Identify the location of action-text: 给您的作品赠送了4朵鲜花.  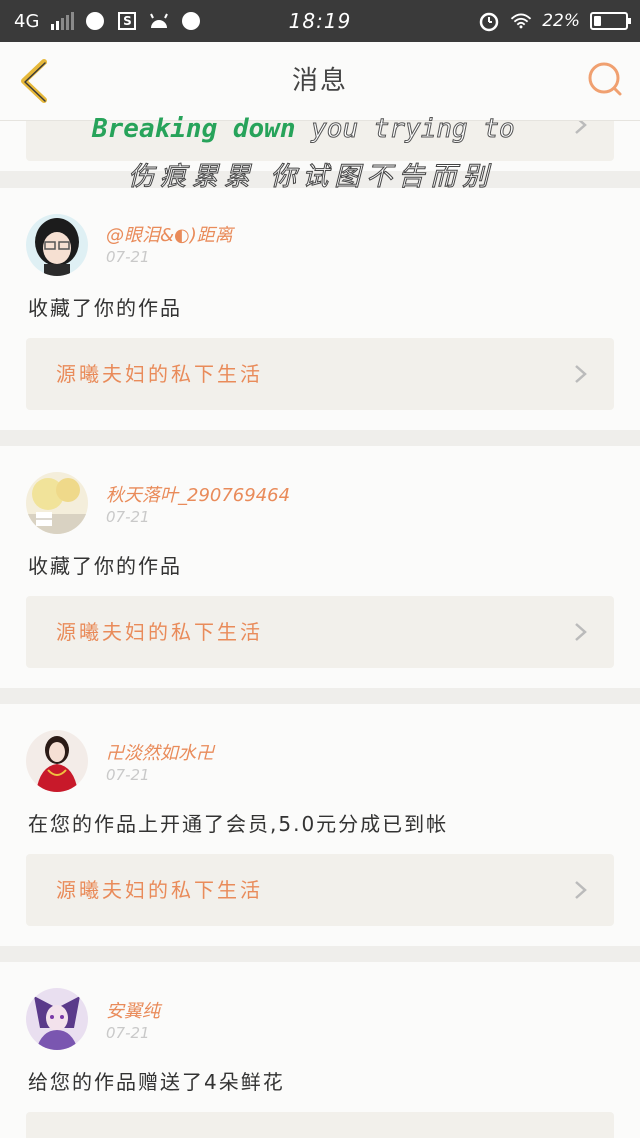
(156, 1082).